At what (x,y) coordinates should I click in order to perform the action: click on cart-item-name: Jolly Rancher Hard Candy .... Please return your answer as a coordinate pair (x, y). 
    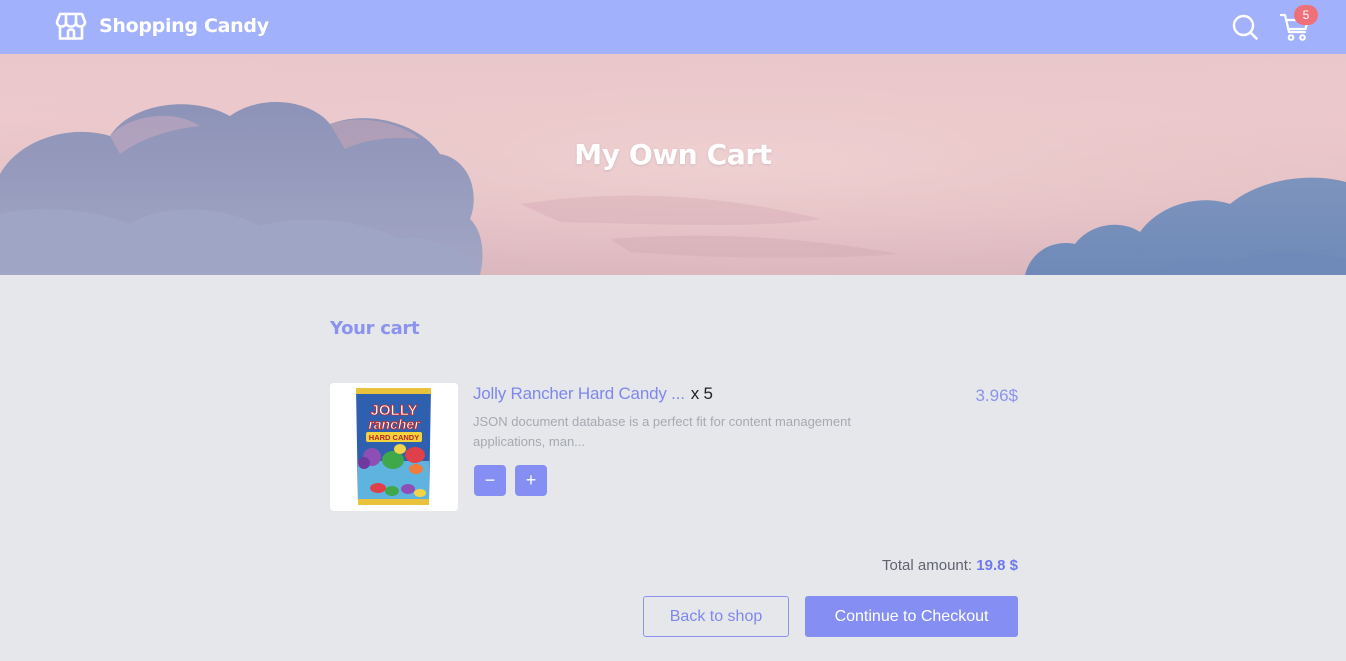
    Looking at the image, I should click on (579, 393).